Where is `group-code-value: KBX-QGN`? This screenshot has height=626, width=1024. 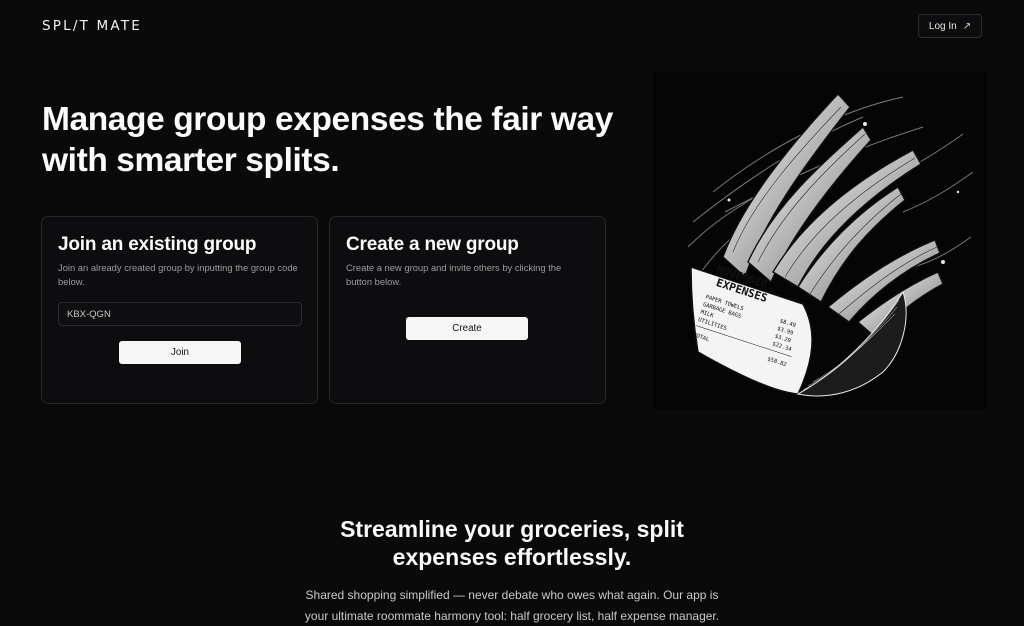
group-code-value: KBX-QGN is located at coordinates (89, 314).